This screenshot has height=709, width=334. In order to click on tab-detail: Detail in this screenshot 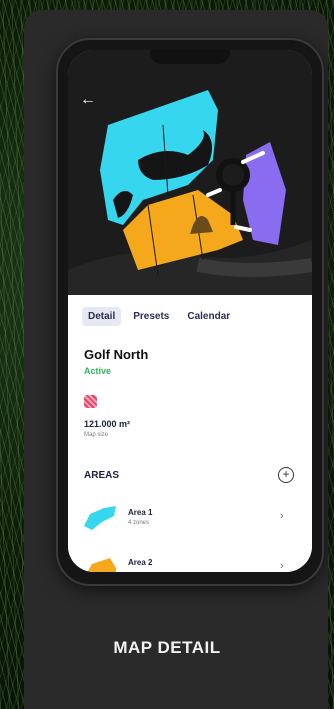, I will do `click(102, 316)`.